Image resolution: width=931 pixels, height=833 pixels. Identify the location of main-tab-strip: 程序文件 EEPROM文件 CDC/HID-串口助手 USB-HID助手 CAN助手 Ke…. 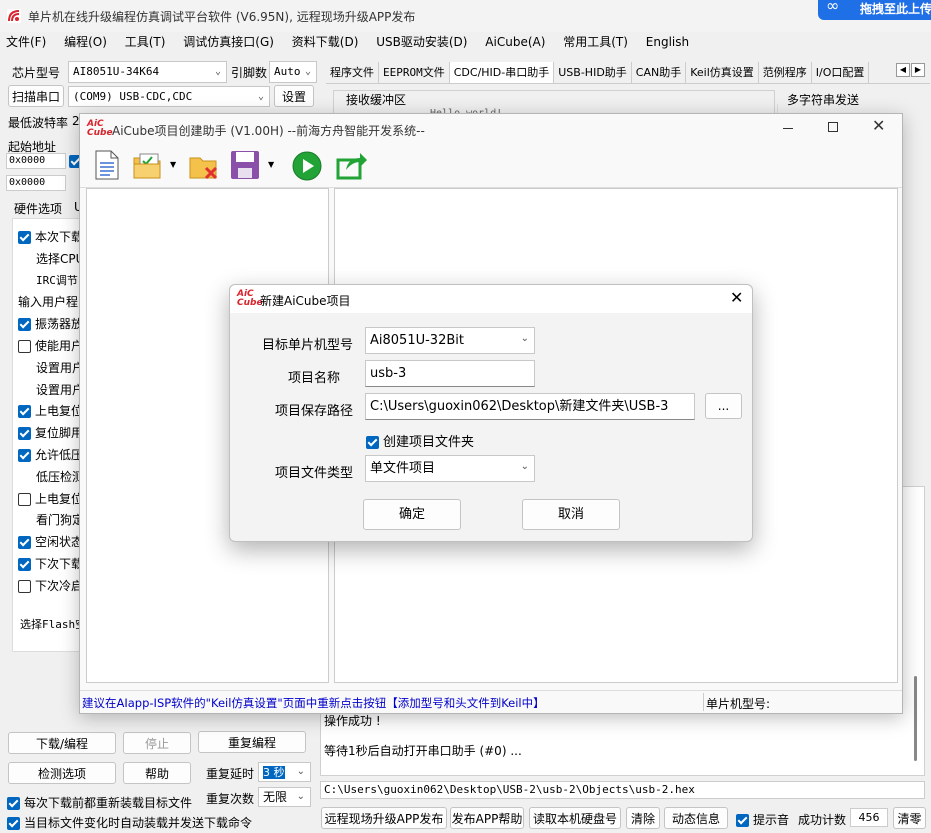
(628, 73).